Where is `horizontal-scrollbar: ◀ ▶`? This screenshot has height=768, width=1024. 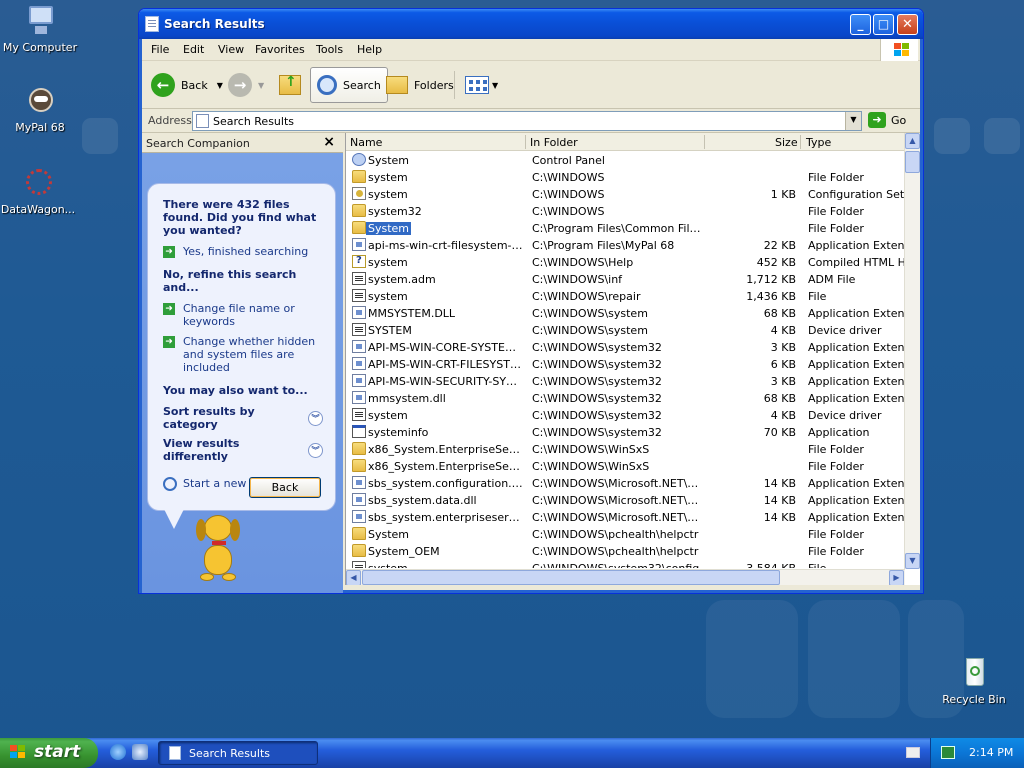
horizontal-scrollbar: ◀ ▶ is located at coordinates (625, 577).